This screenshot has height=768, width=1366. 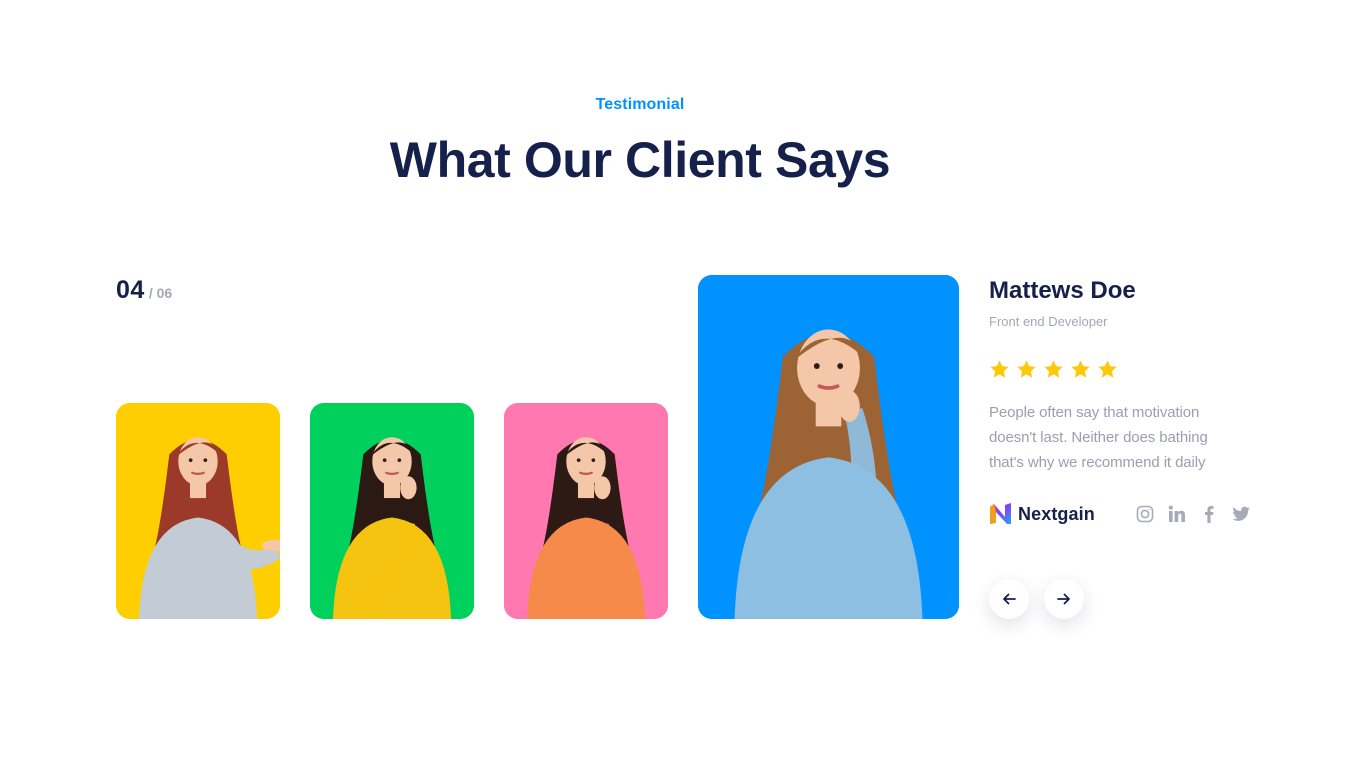 What do you see at coordinates (1056, 513) in the screenshot?
I see `company-name: Nextgain` at bounding box center [1056, 513].